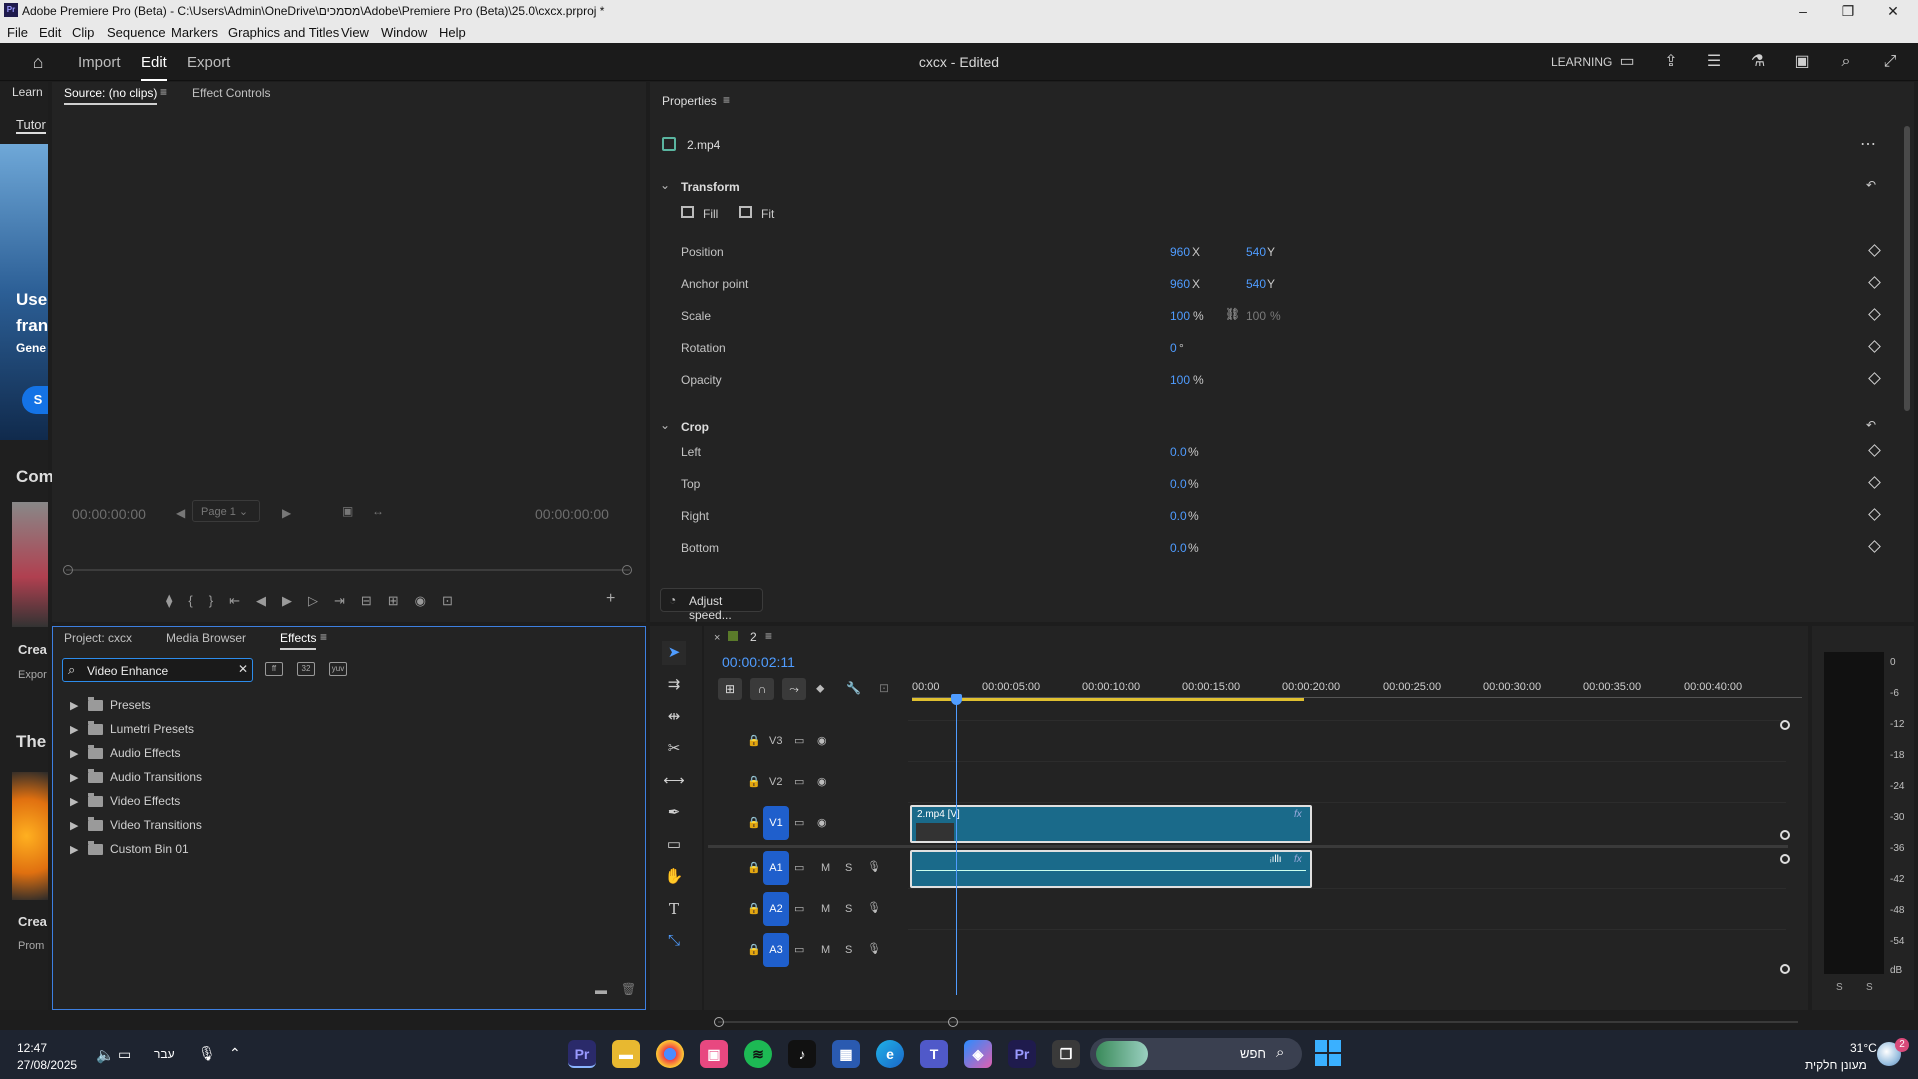 Image resolution: width=1918 pixels, height=1079 pixels. I want to click on tab-media-browser: Media Browser, so click(206, 638).